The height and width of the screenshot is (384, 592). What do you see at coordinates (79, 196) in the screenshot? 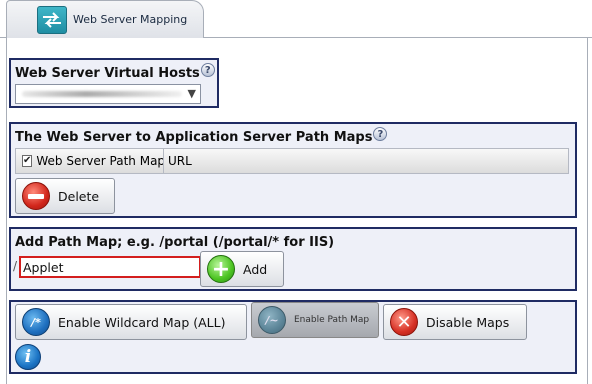
I see `delete-button-label: Delete` at bounding box center [79, 196].